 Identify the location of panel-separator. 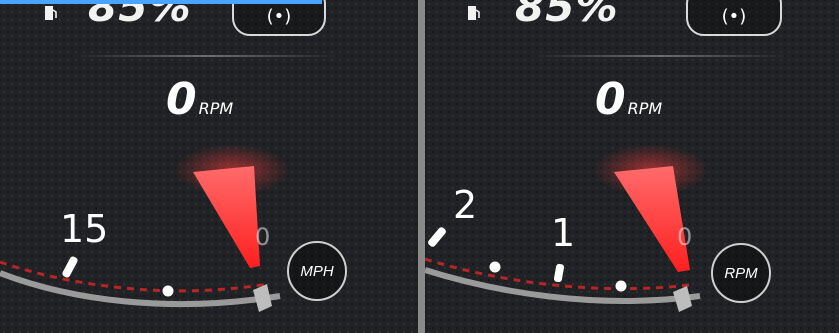
(421, 166).